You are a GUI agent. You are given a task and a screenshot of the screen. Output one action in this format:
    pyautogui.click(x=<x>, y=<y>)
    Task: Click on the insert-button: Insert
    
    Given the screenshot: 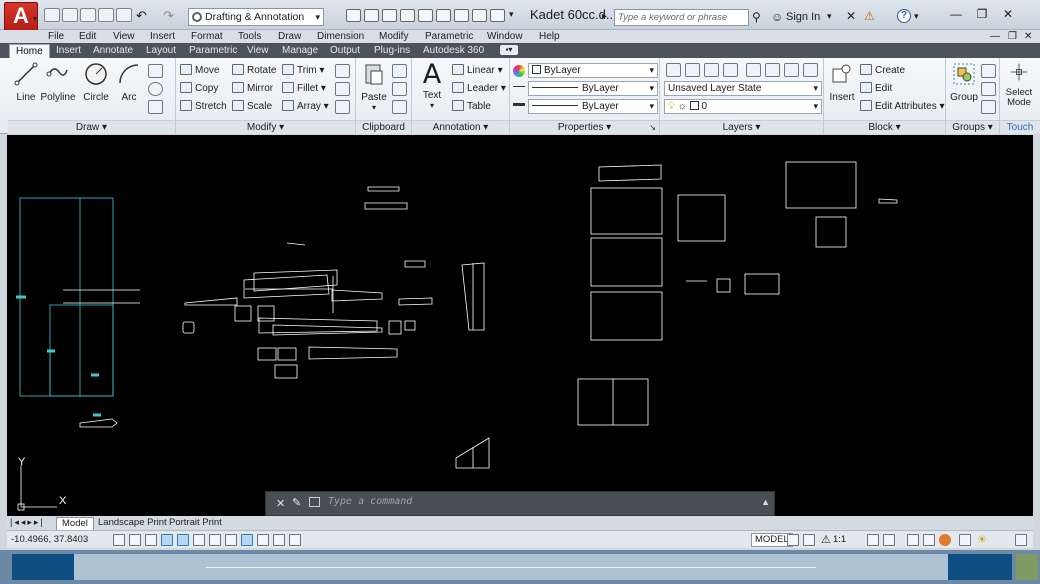 What is the action you would take?
    pyautogui.click(x=842, y=82)
    